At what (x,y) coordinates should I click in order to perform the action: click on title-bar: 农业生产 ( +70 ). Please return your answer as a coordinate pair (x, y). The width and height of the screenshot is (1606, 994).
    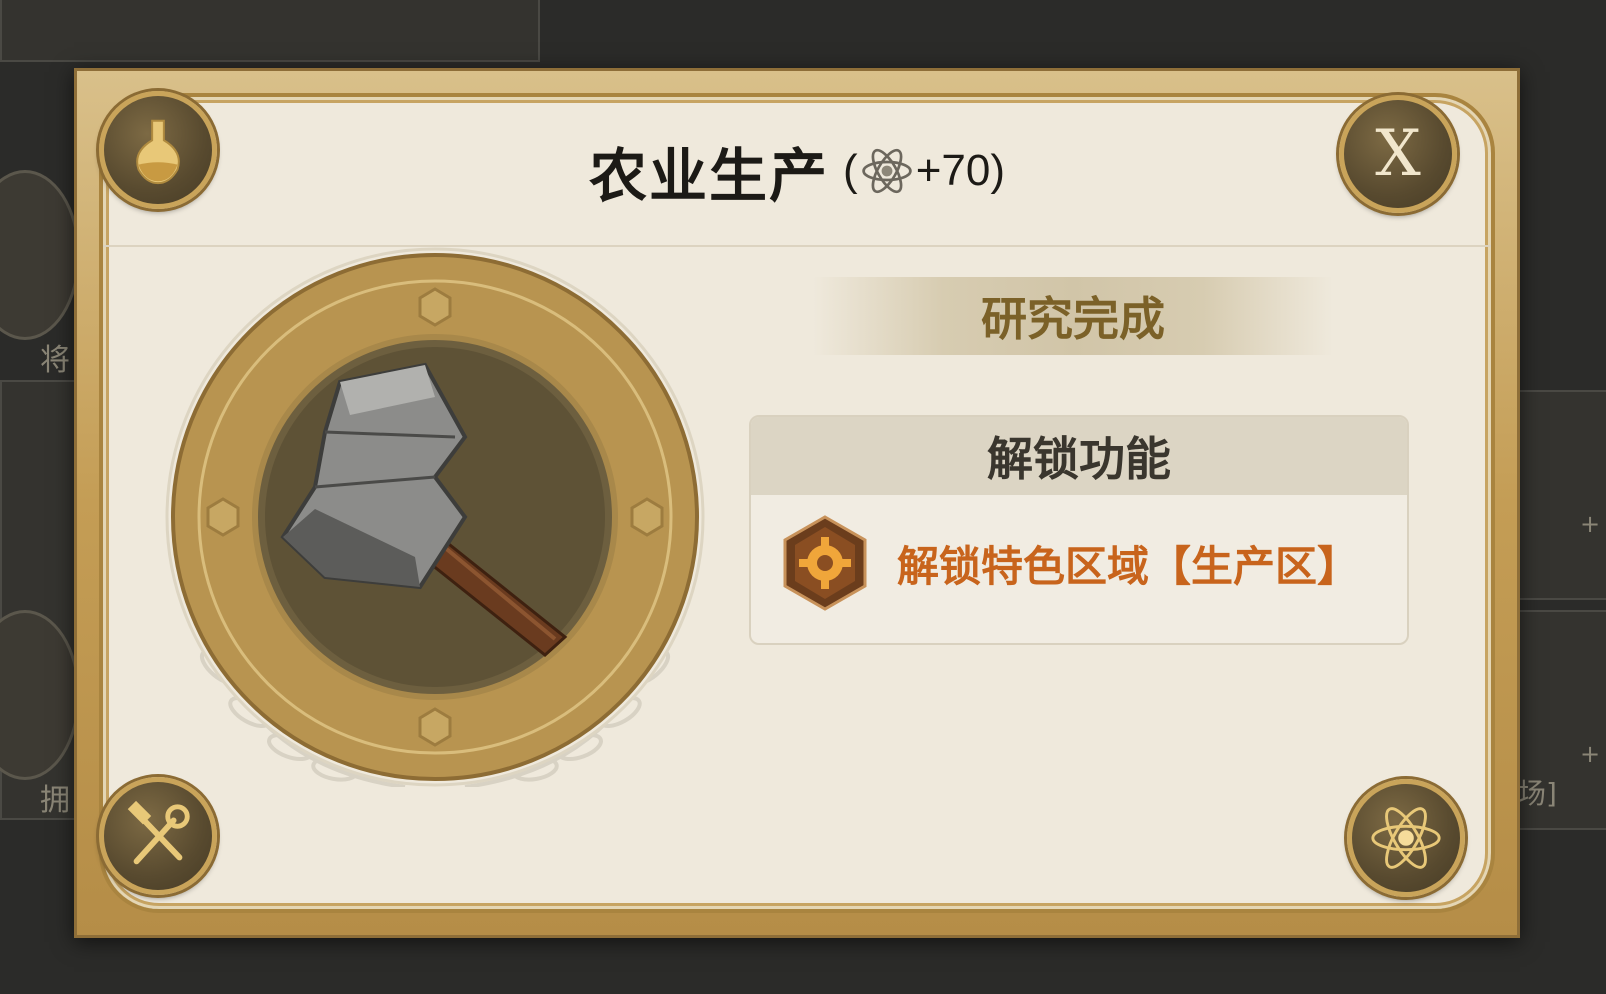
    Looking at the image, I should click on (797, 172).